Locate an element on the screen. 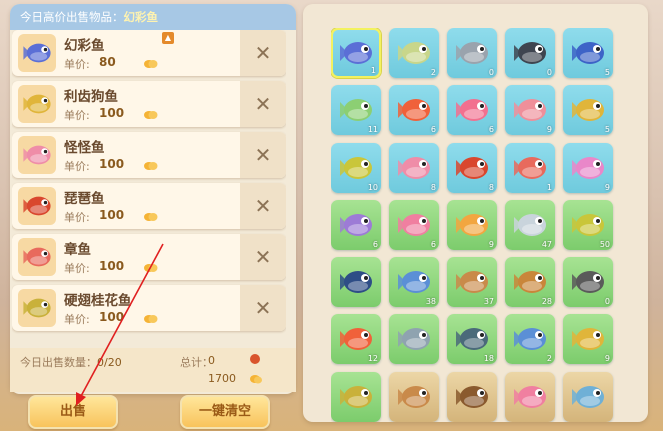  inventory-slot: 12 is located at coordinates (356, 339).